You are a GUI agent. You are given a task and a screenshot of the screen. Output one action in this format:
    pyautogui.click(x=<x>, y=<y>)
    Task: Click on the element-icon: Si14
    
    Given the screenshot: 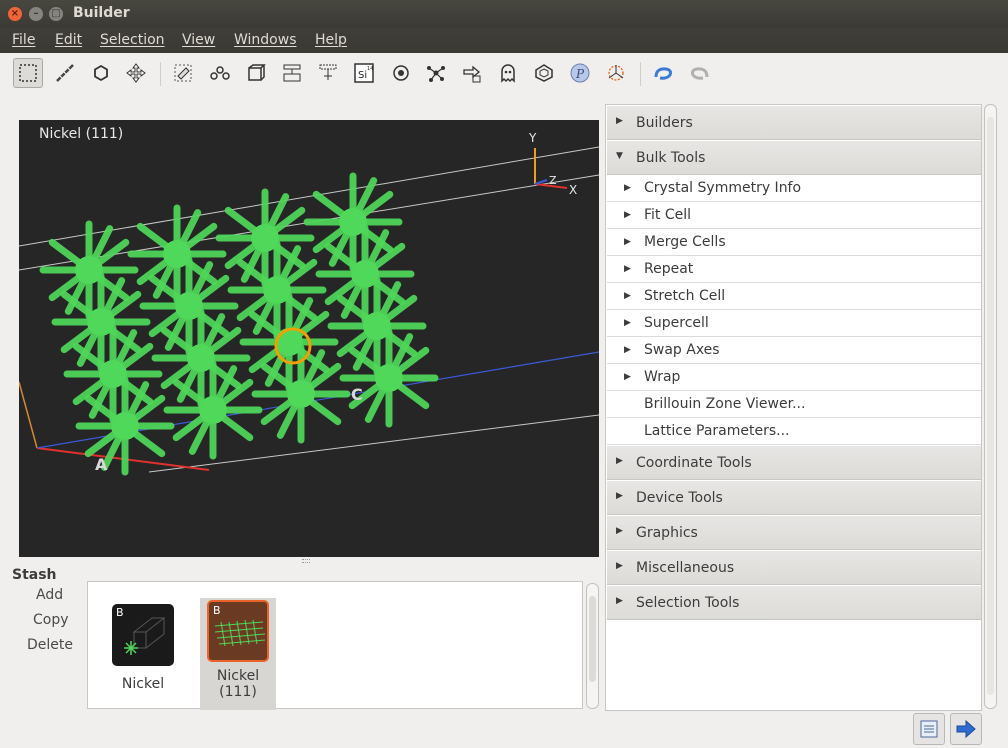 What is the action you would take?
    pyautogui.click(x=364, y=73)
    